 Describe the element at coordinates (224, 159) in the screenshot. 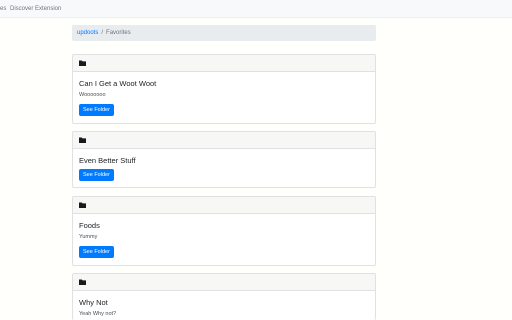

I see `folder-card: Even Better Stuff See Folder` at that location.